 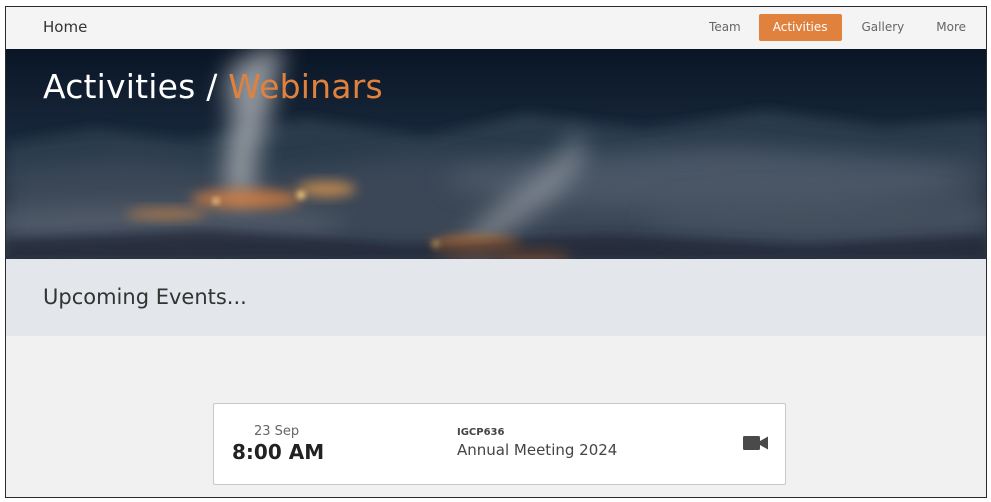 I want to click on title-accent: Webinars, so click(x=305, y=86).